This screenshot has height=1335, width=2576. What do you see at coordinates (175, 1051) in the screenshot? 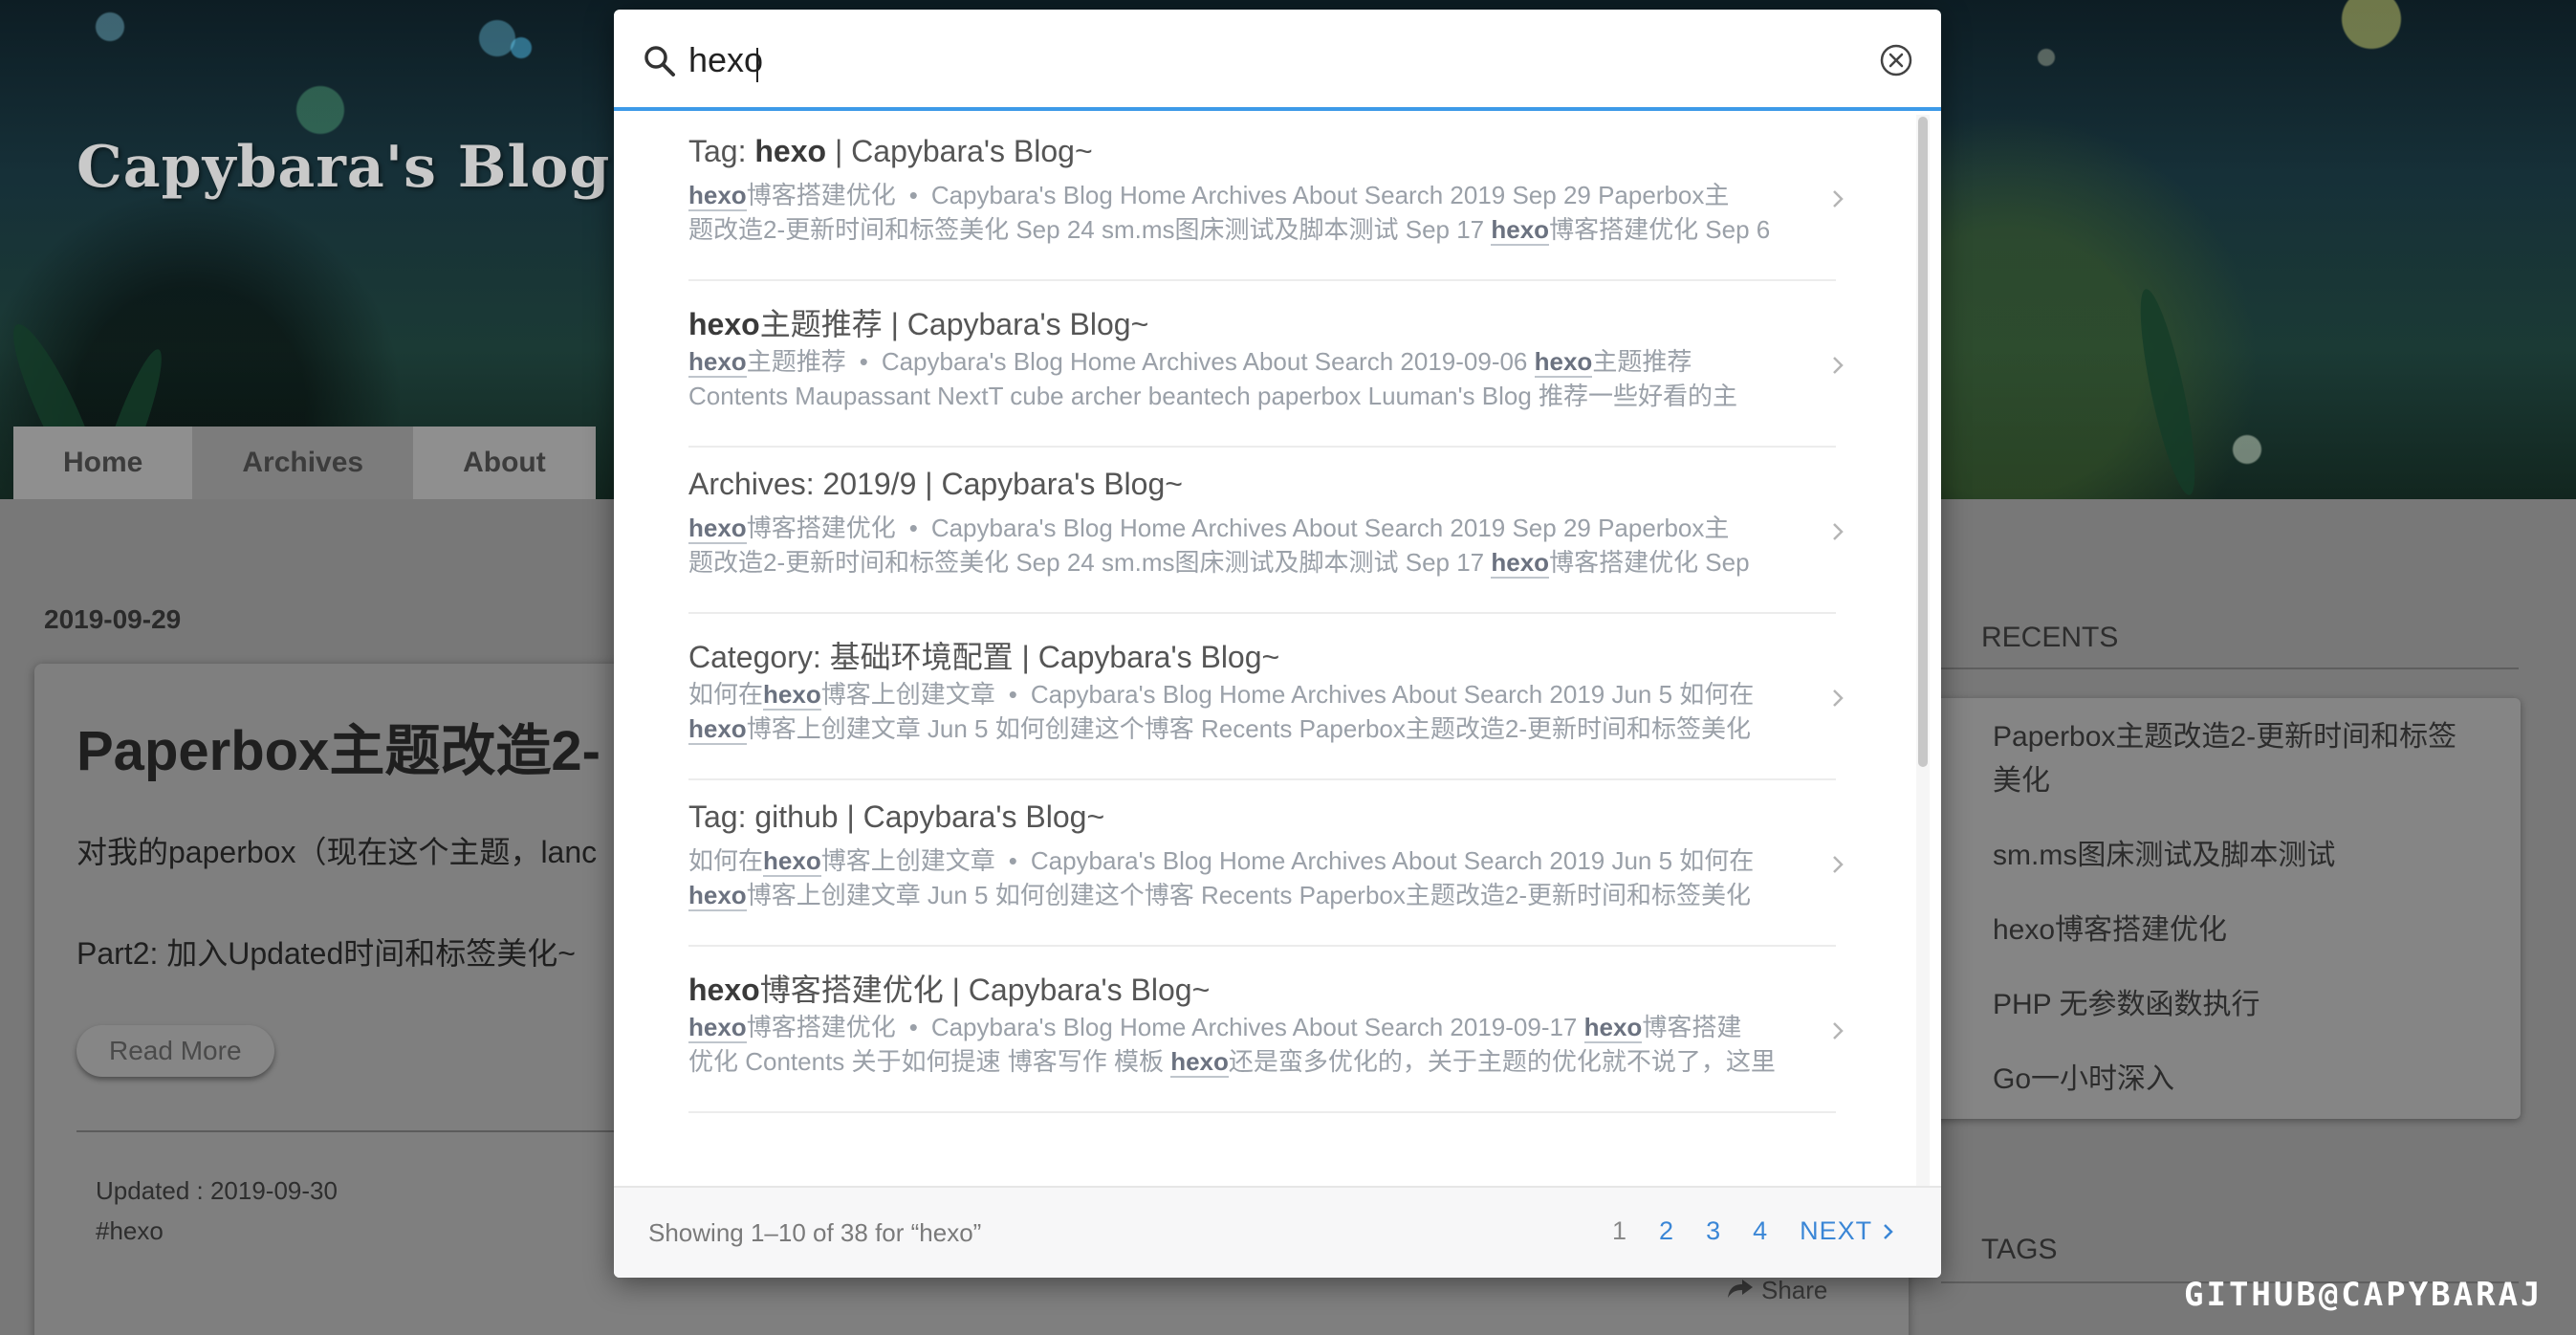
I see `read-more-button: Read More` at bounding box center [175, 1051].